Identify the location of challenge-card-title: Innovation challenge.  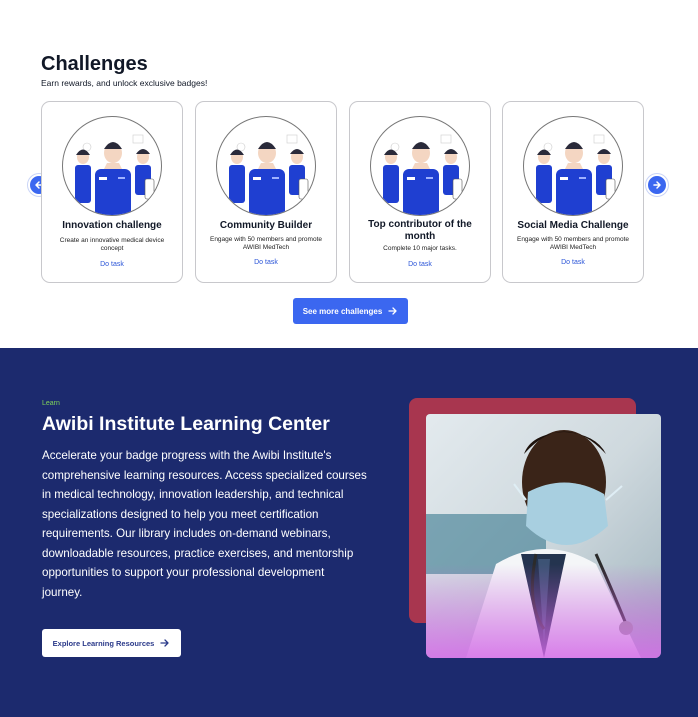
(112, 225).